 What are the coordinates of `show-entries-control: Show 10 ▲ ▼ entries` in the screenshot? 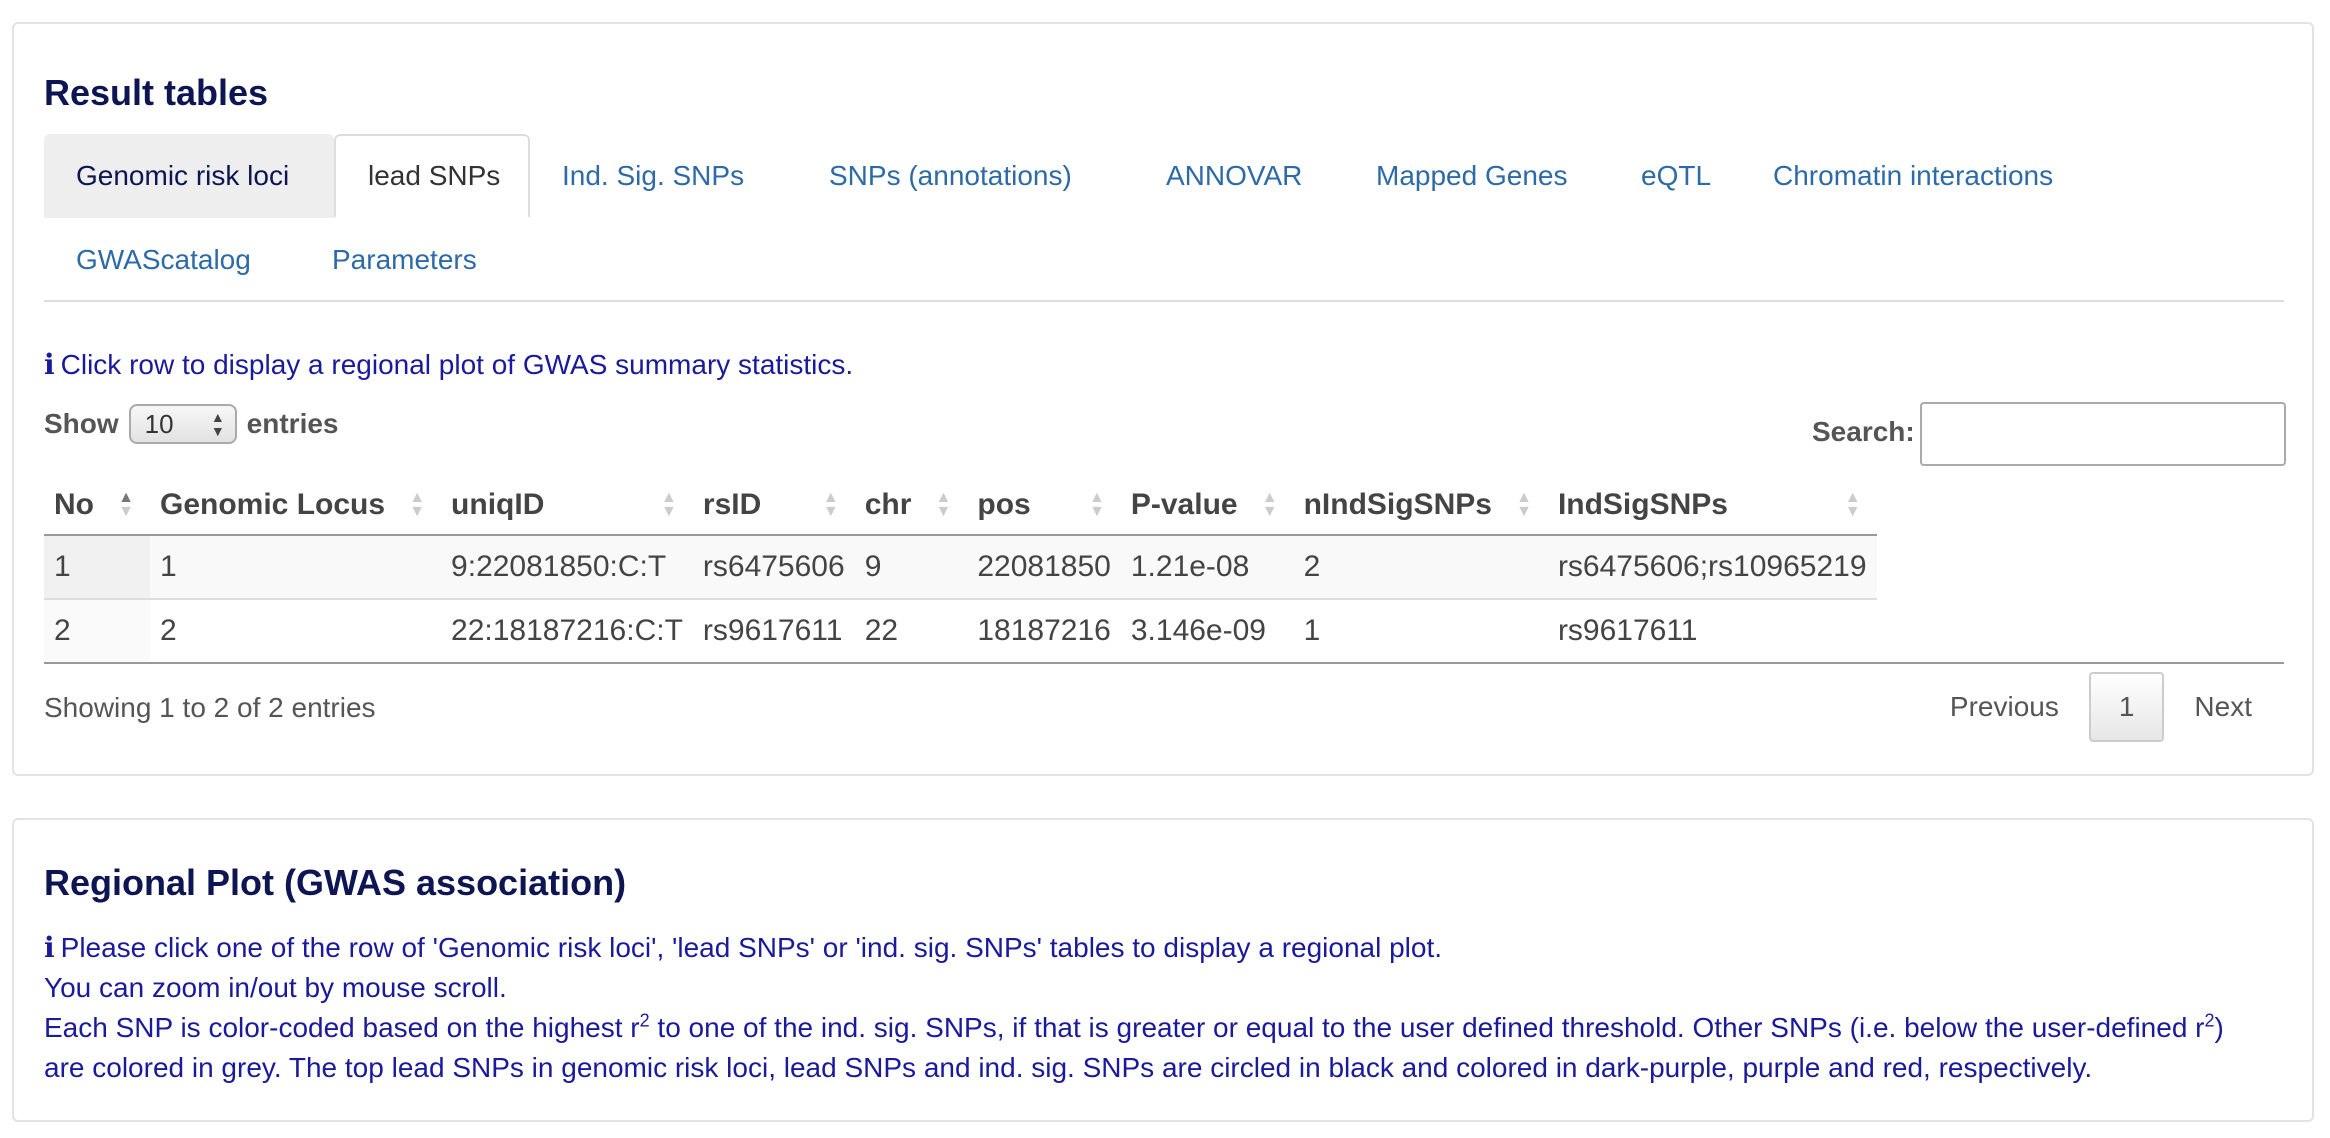 It's located at (191, 424).